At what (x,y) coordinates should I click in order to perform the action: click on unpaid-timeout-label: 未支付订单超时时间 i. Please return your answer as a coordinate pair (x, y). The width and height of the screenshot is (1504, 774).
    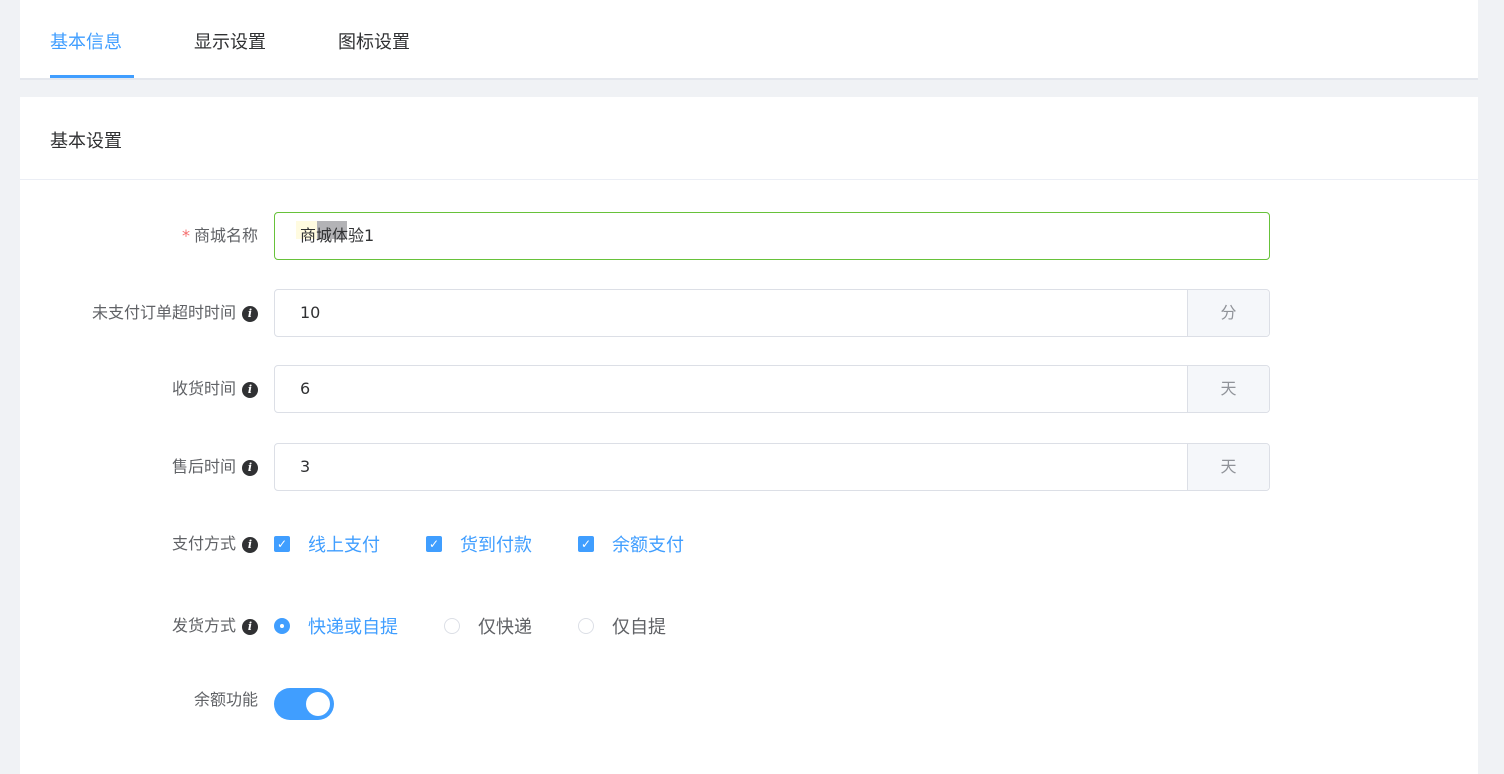
    Looking at the image, I should click on (175, 313).